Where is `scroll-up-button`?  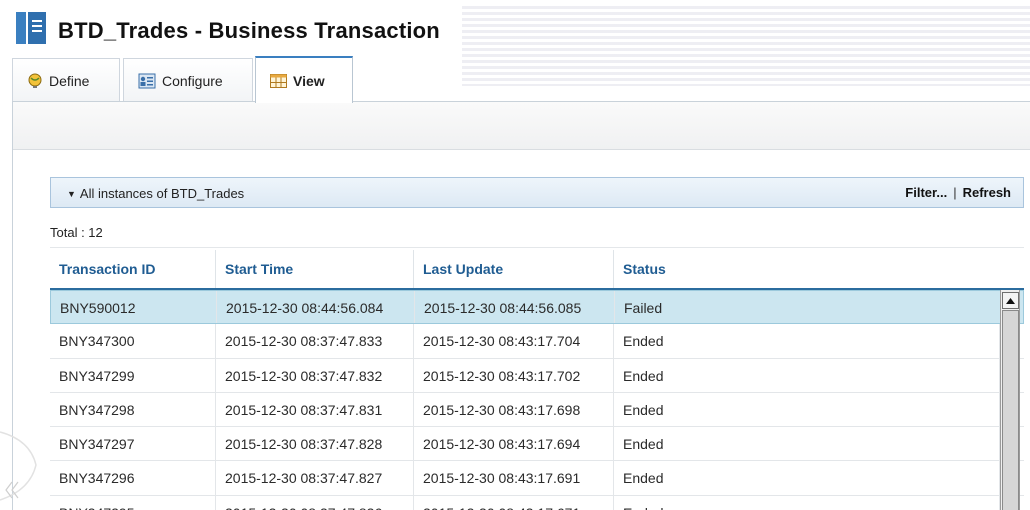 scroll-up-button is located at coordinates (1010, 300).